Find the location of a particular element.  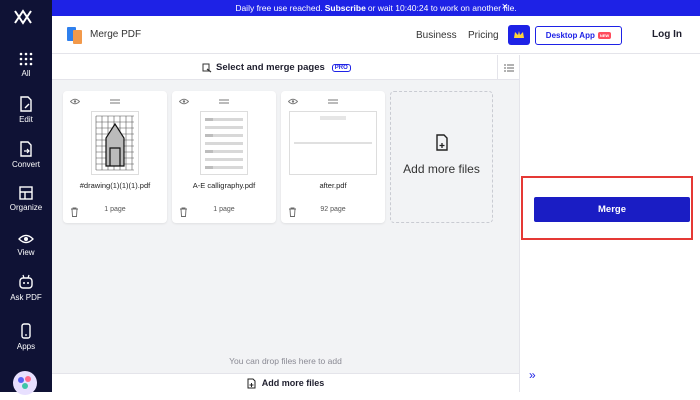

add-more-files-button: Add more files is located at coordinates (285, 382).